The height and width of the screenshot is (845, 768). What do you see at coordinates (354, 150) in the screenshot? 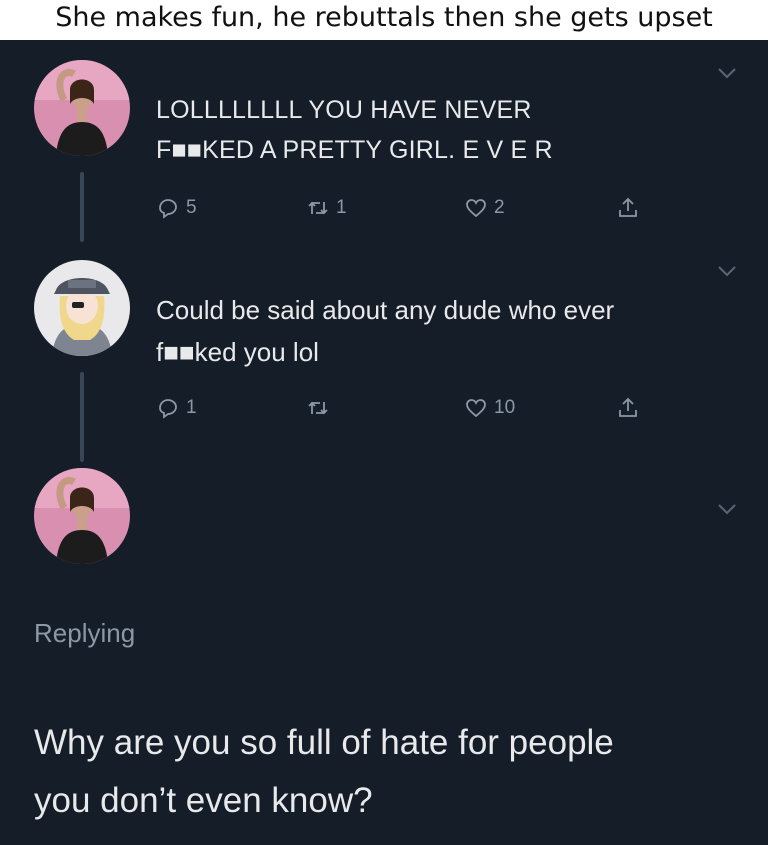
I see `tweet-text-line: F■■KED A PRETTY GIRL. E V E R` at bounding box center [354, 150].